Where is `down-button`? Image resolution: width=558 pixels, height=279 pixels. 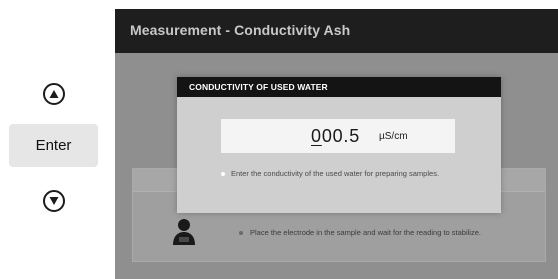
down-button is located at coordinates (54, 201).